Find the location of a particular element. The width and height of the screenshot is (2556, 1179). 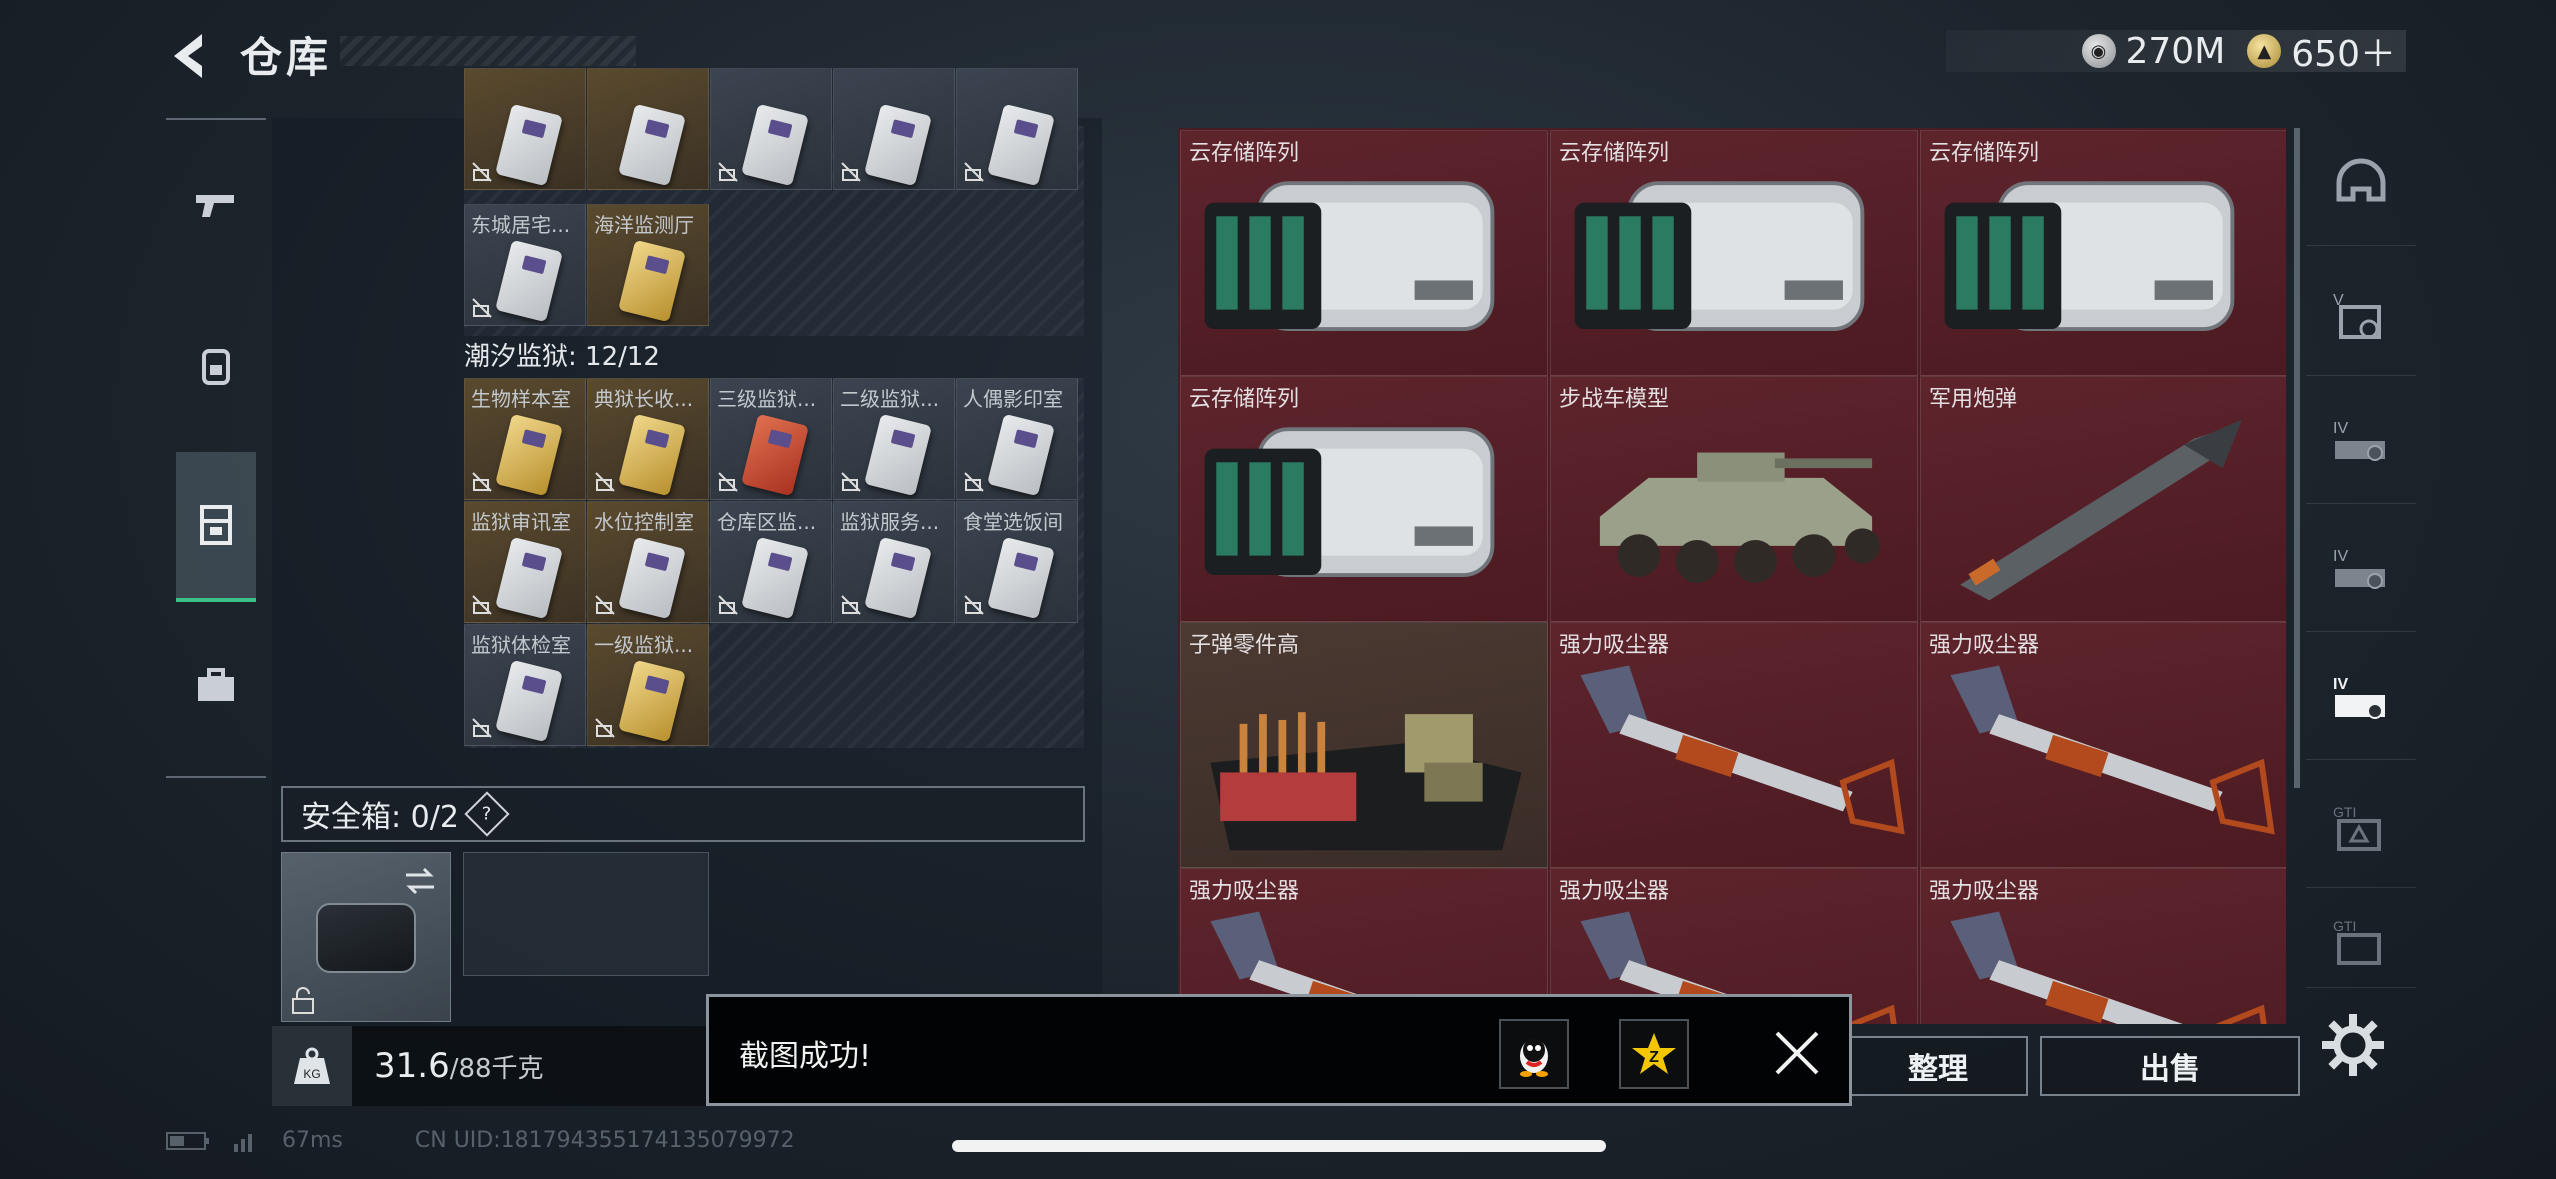

page-title: 仓库 is located at coordinates (286, 57).